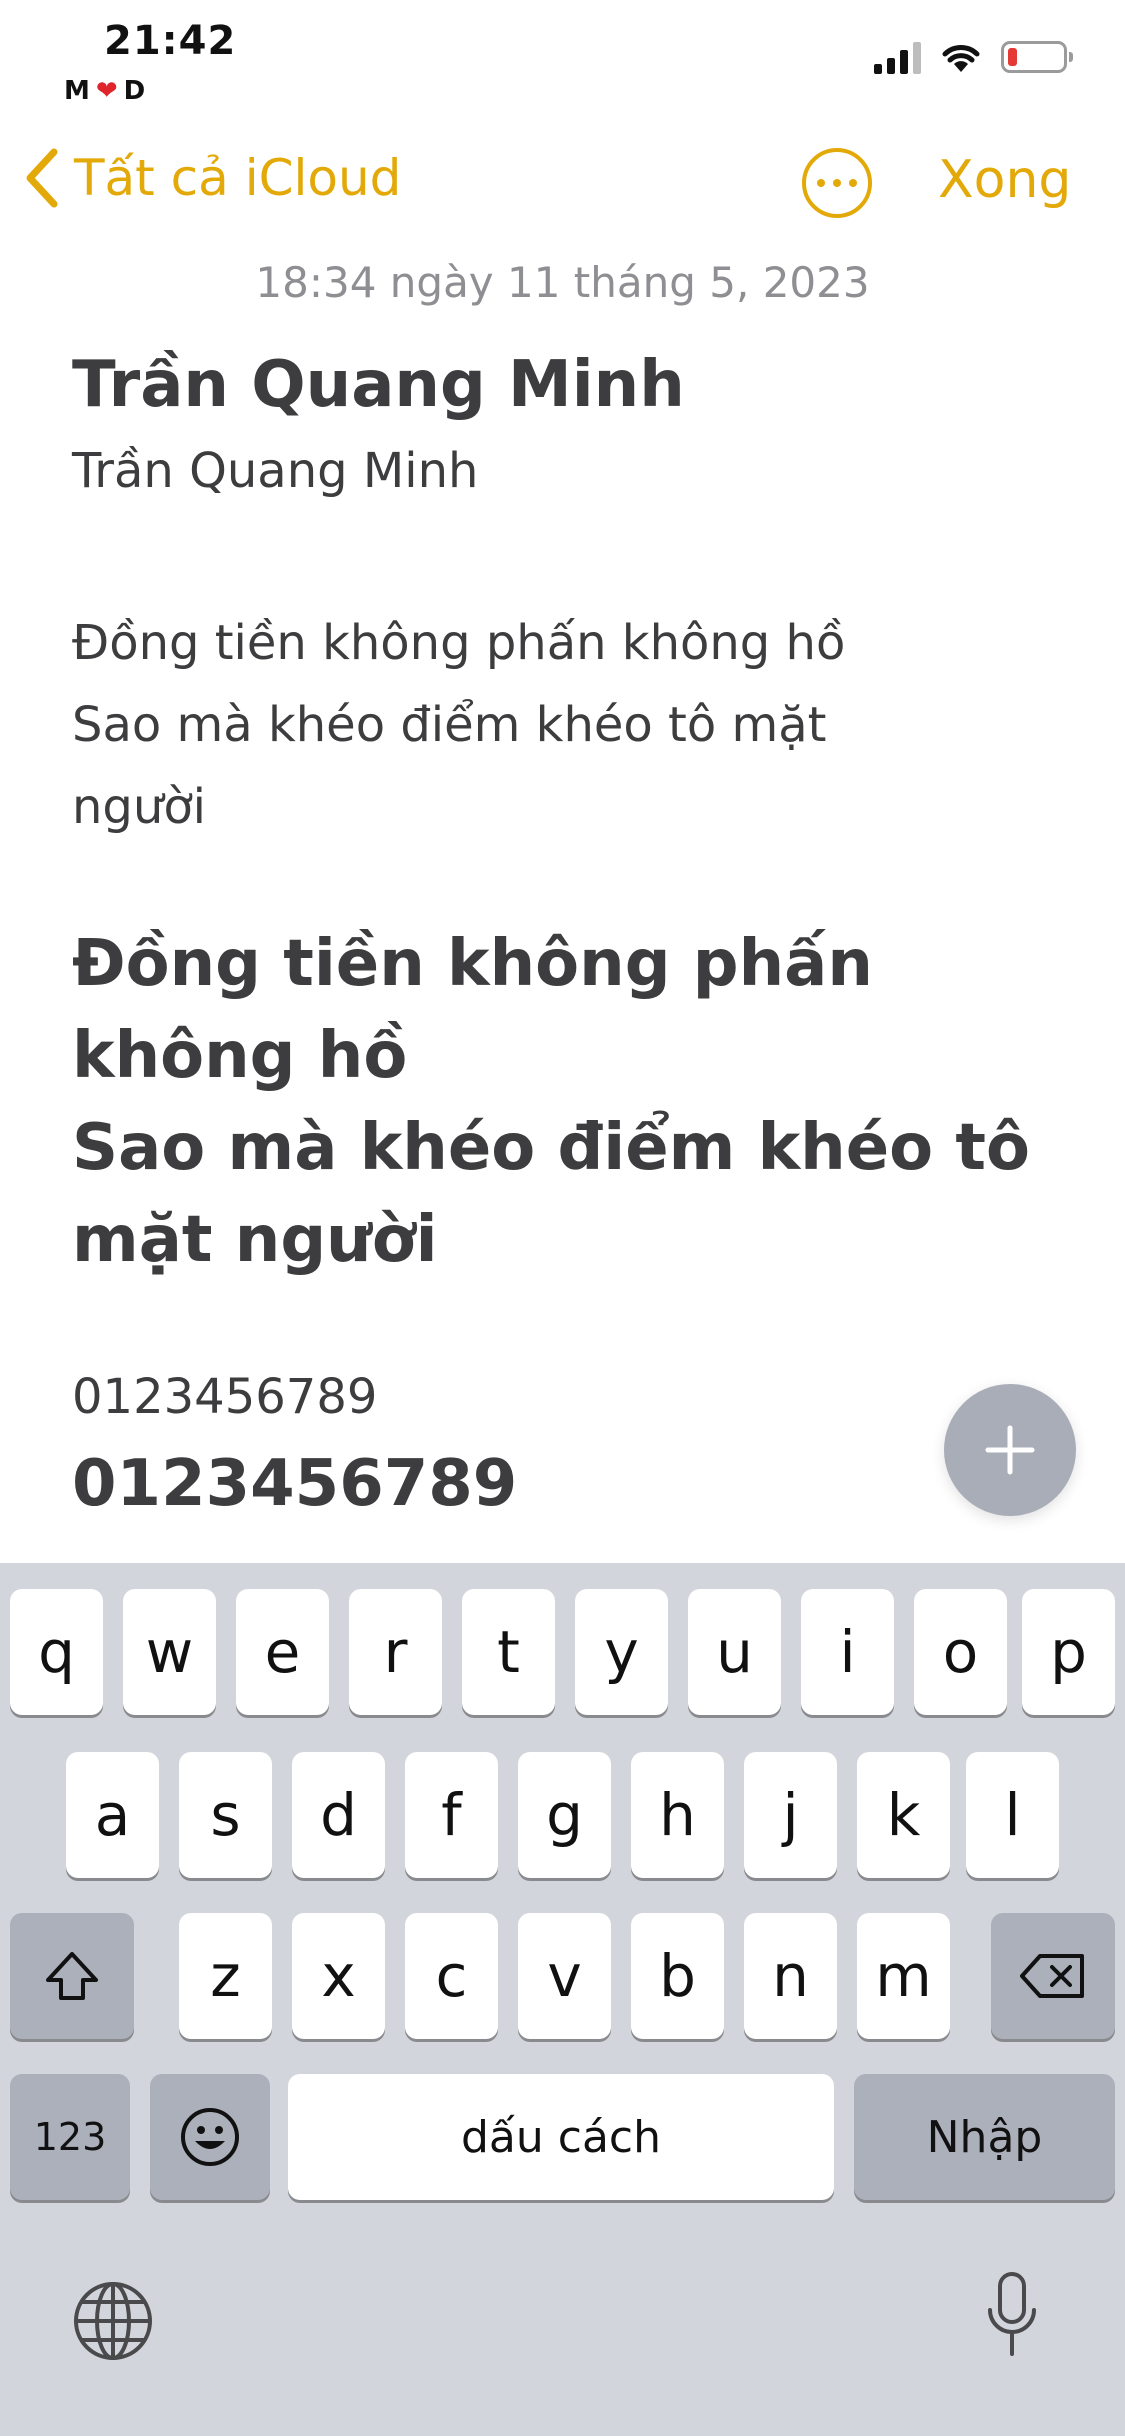 This screenshot has height=2436, width=1125. I want to click on carrier-right: D, so click(137, 91).